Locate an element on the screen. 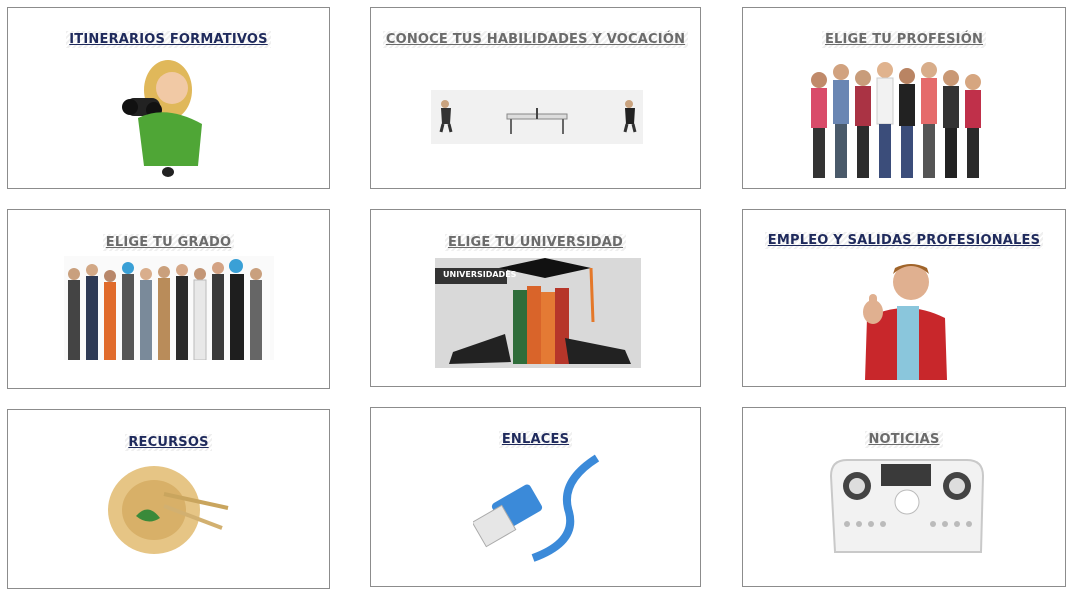  card-title: ENLACES is located at coordinates (535, 439).